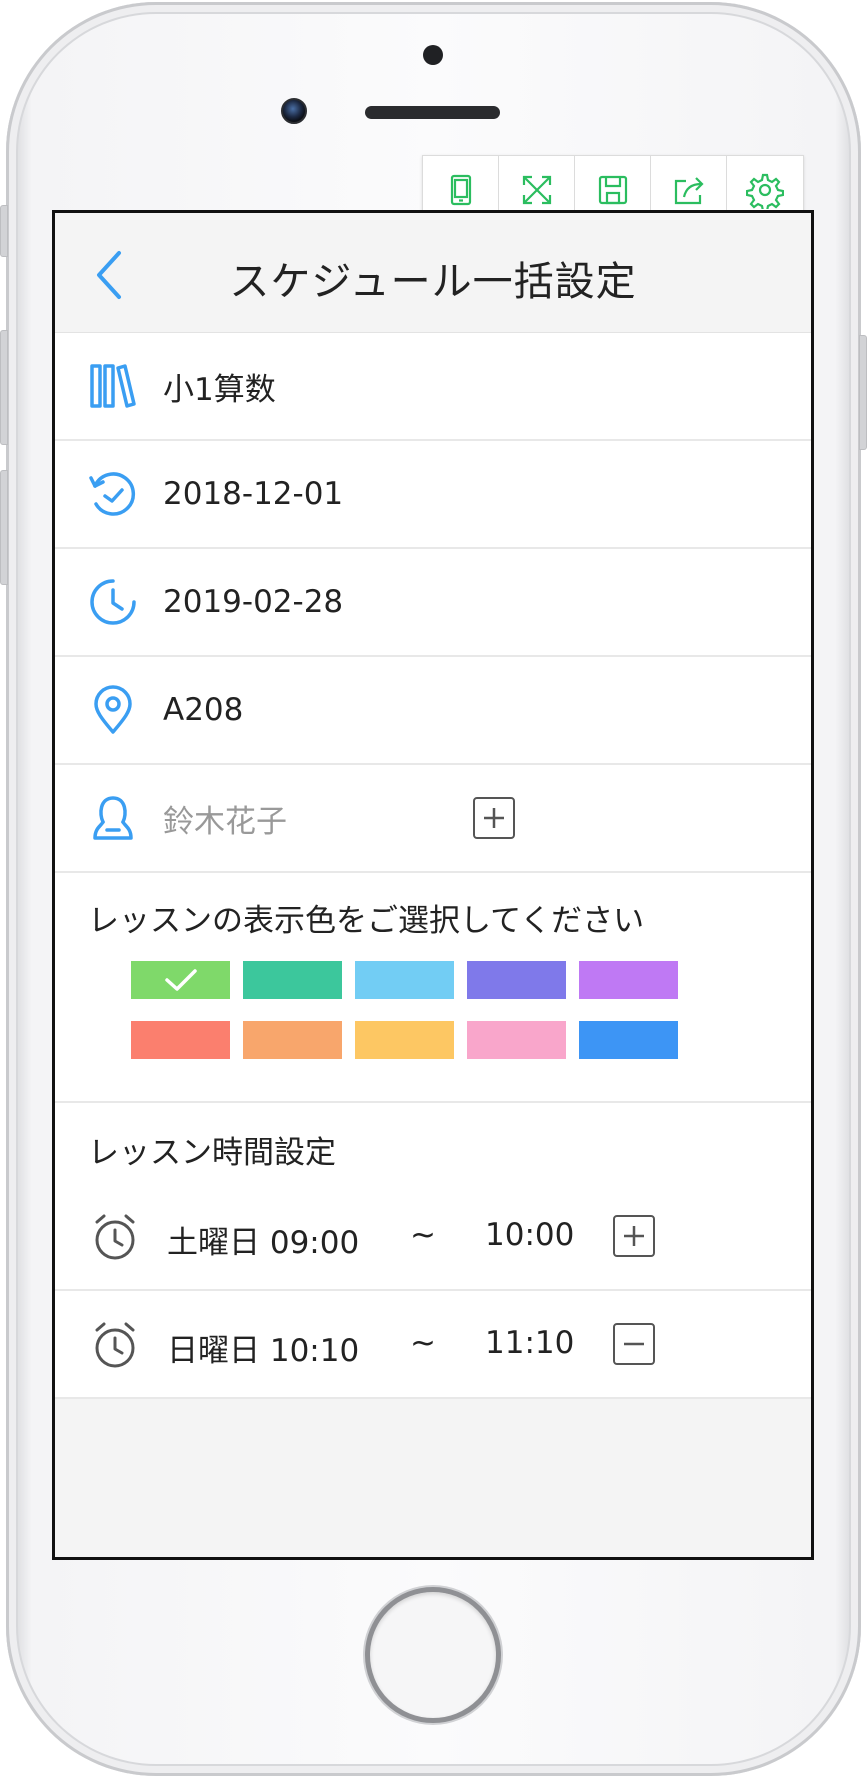  Describe the element at coordinates (433, 1655) in the screenshot. I see `home-button` at that location.